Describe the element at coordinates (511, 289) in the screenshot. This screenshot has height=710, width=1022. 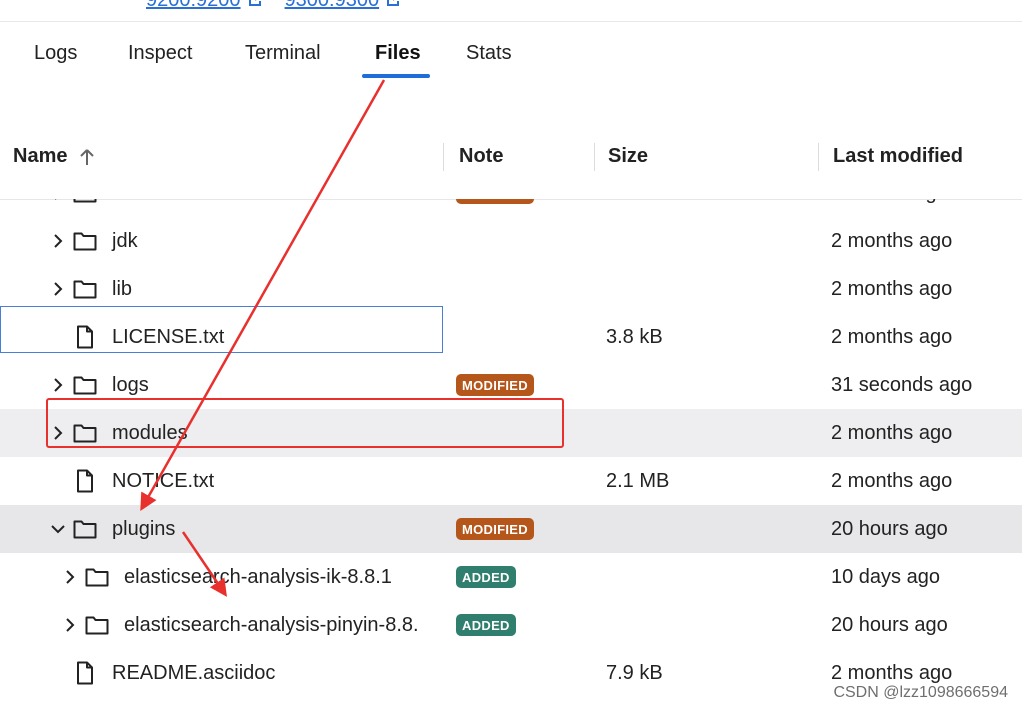
I see `table-row: lib 2 months ago` at that location.